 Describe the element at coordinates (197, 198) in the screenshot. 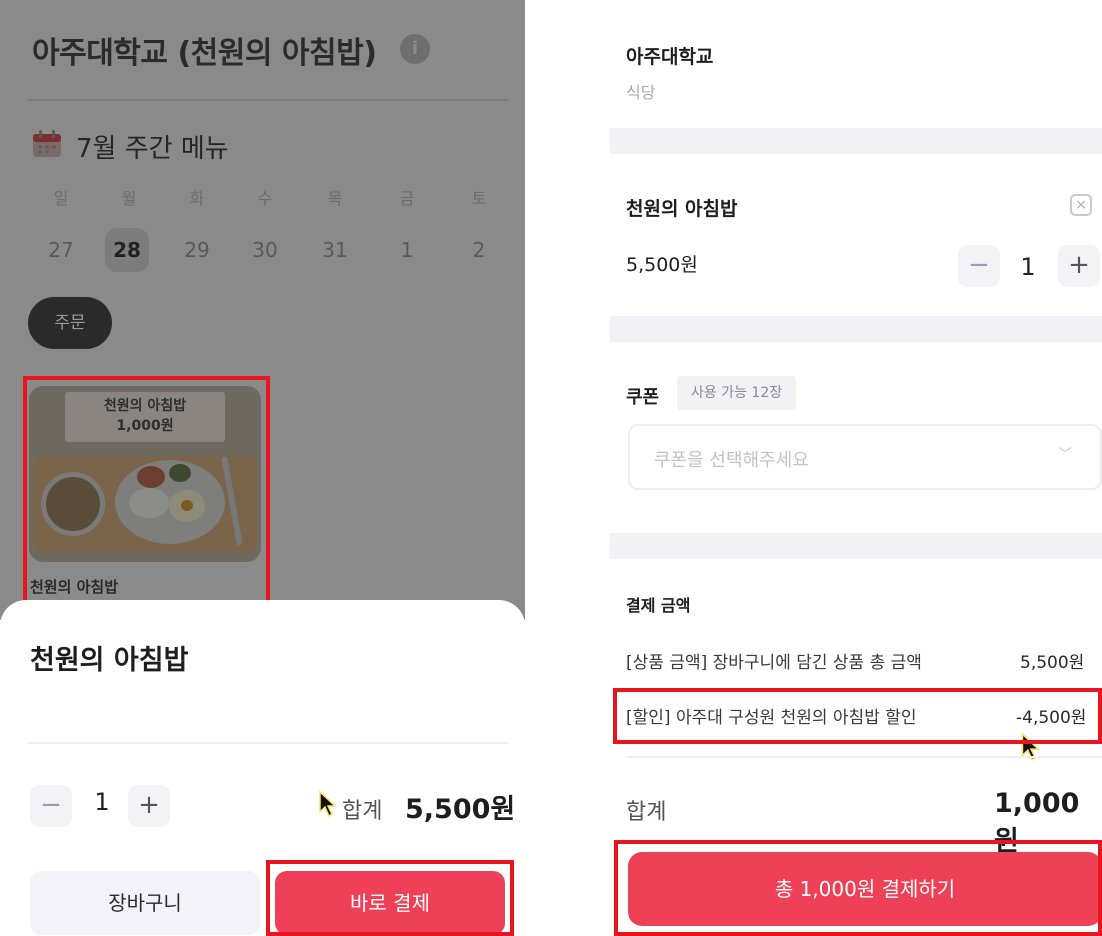

I see `day-name-tue: 화` at that location.